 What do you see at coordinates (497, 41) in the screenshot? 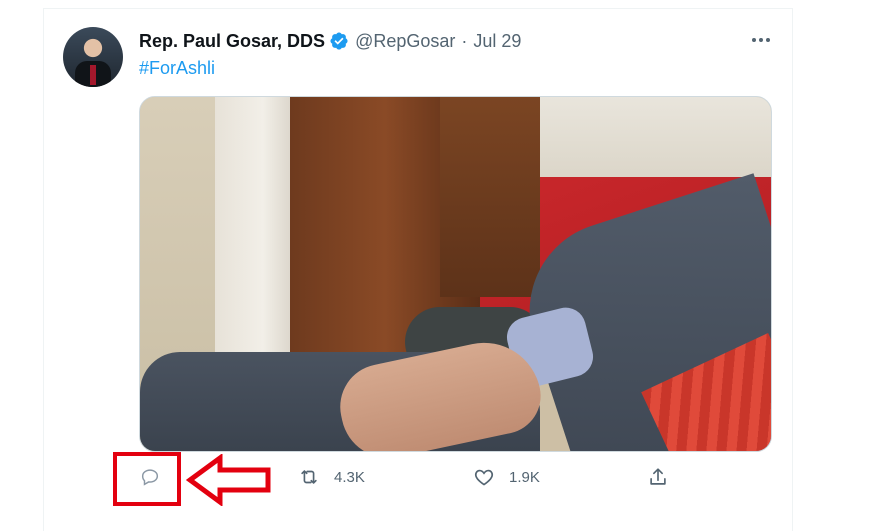
I see `tweet-date: Jul 29` at bounding box center [497, 41].